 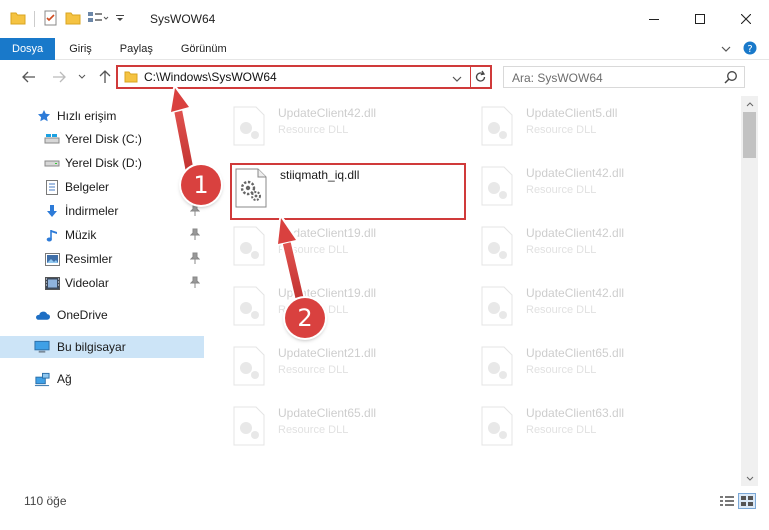 I want to click on ribbon-tabs: Dosya Giriş Paylaş Görünüm ?, so click(x=384, y=48).